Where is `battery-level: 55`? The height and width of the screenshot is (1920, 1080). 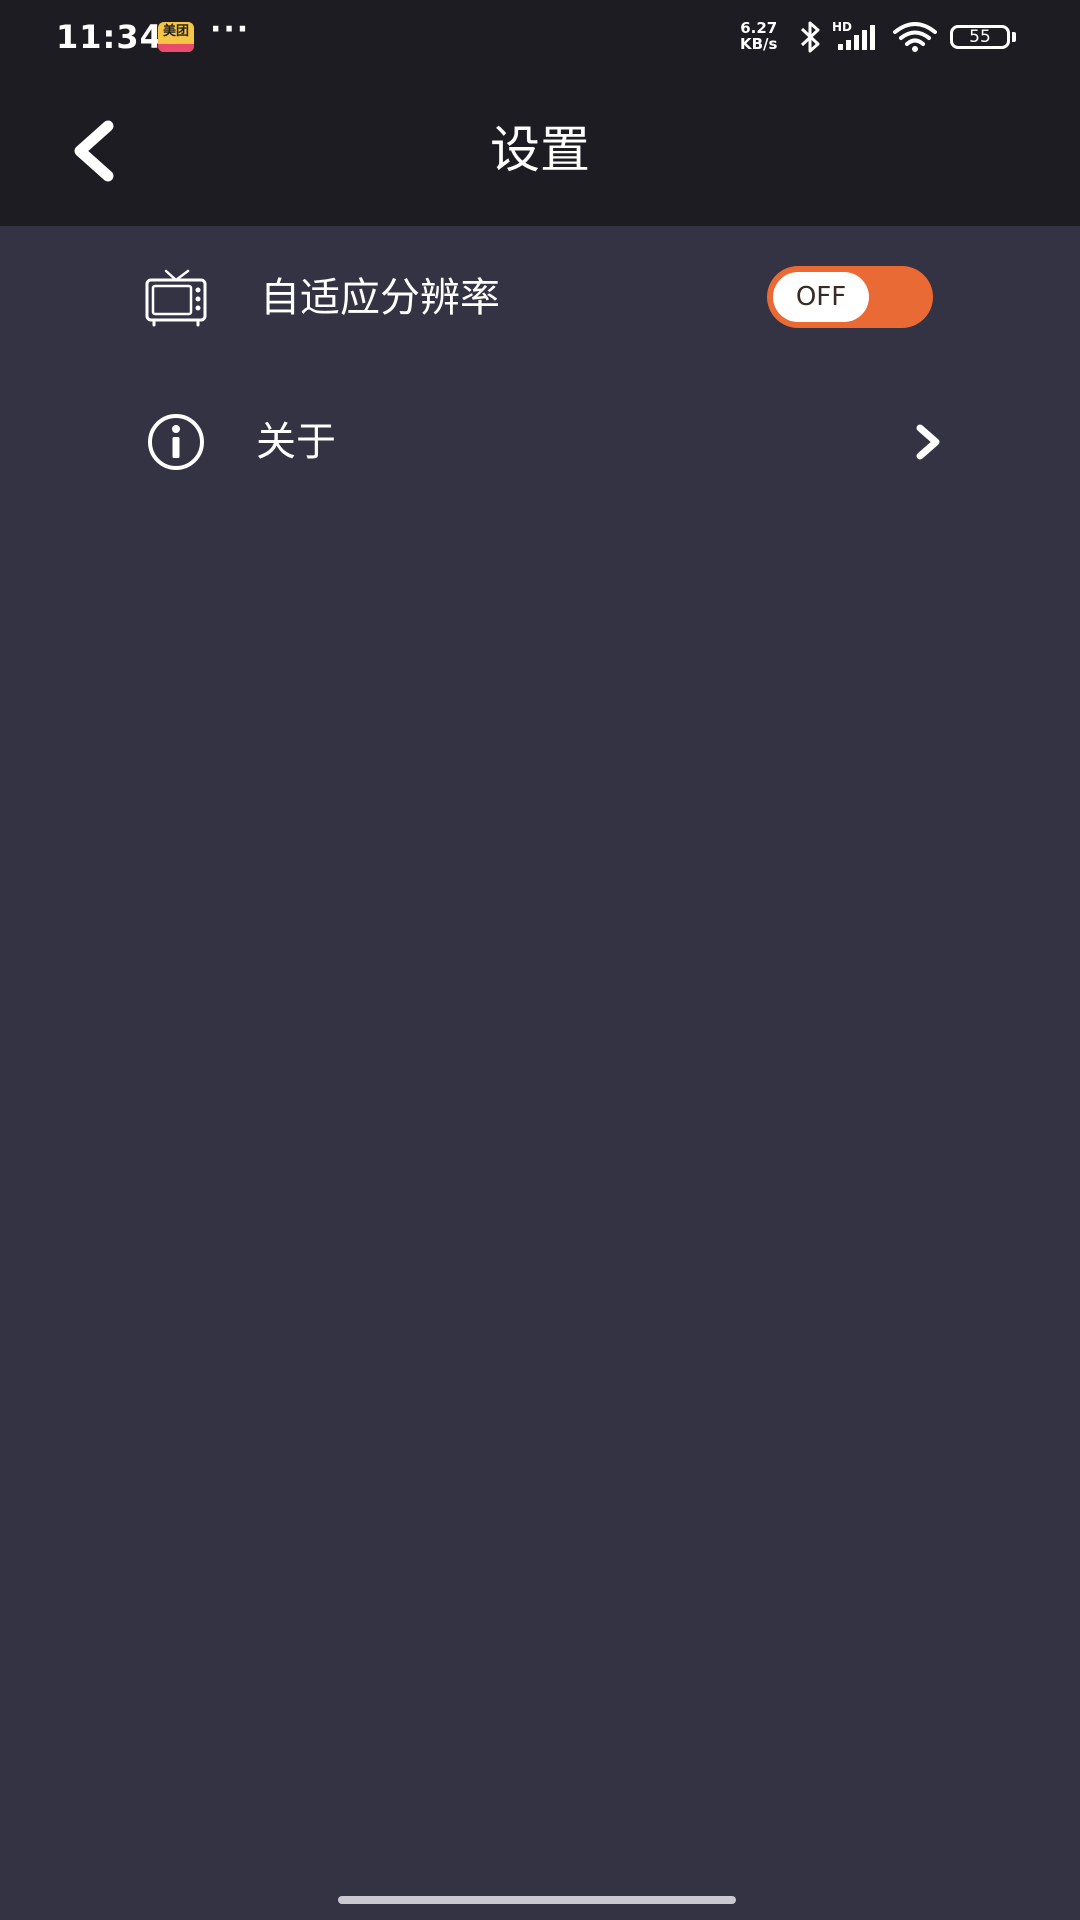 battery-level: 55 is located at coordinates (980, 37).